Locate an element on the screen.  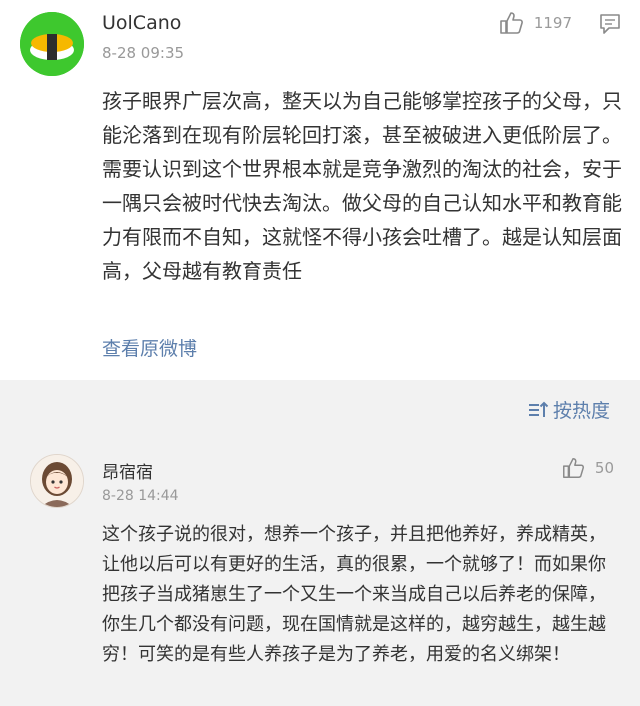
comment-time: 8-28 14:44 is located at coordinates (140, 496).